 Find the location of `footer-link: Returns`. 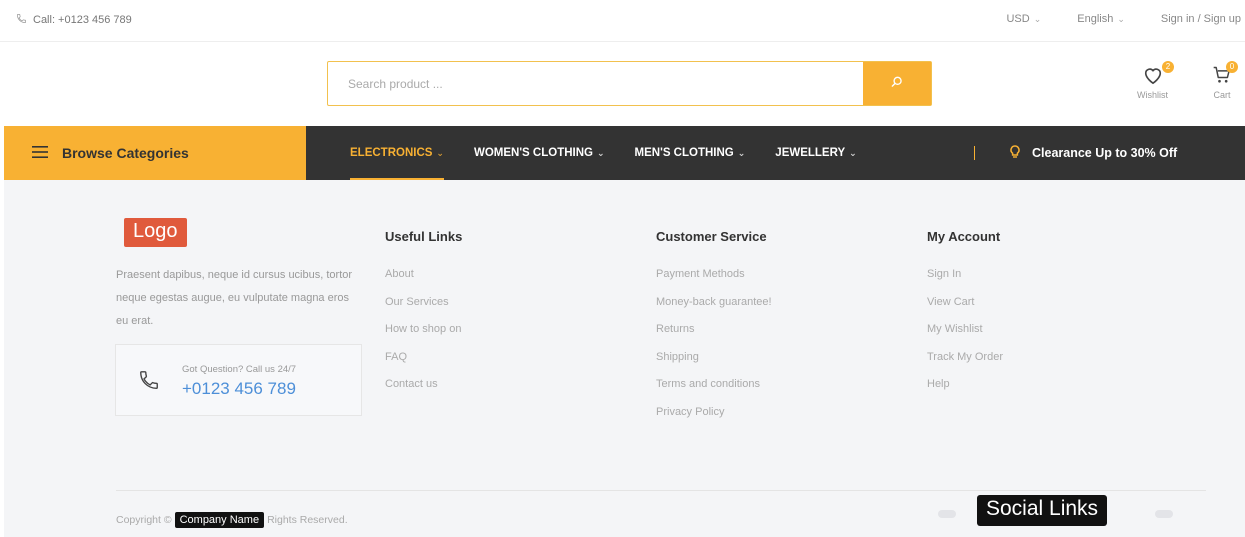

footer-link: Returns is located at coordinates (714, 330).